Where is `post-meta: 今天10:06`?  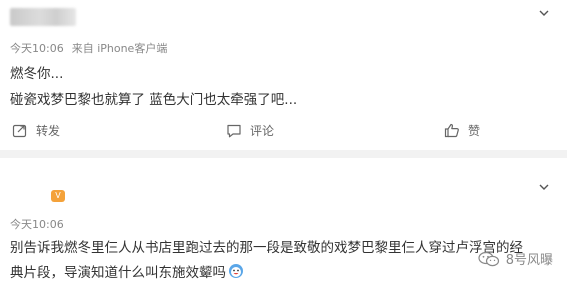 post-meta: 今天10:06 is located at coordinates (41, 224).